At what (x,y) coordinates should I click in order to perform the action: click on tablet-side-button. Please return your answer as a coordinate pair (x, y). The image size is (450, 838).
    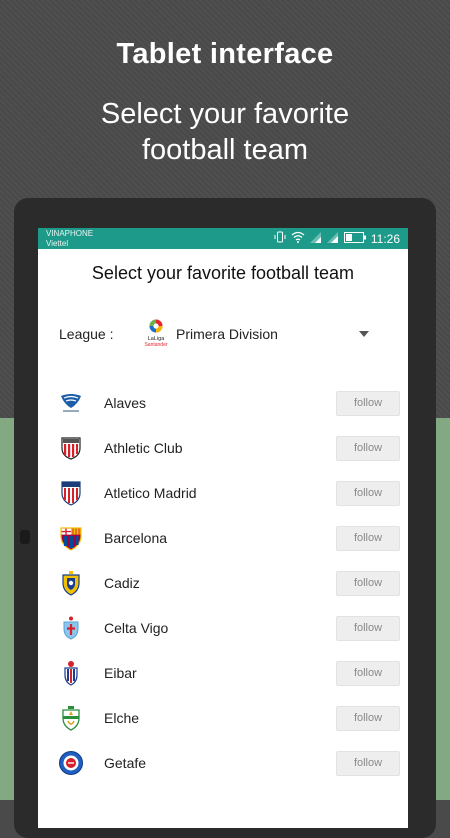
    Looking at the image, I should click on (25, 537).